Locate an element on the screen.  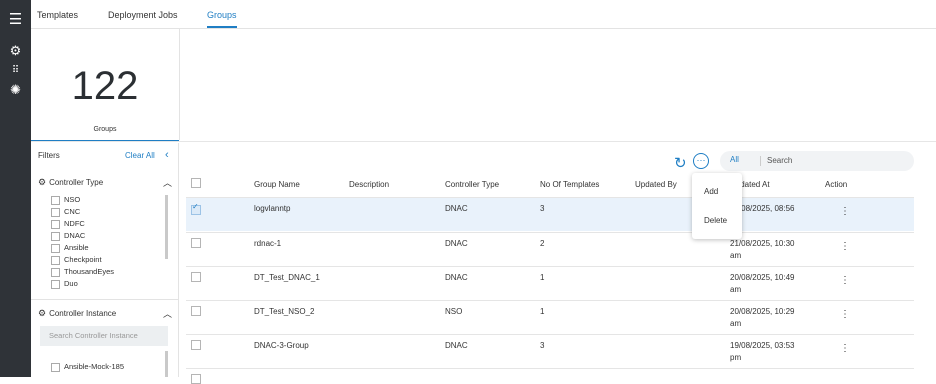
column-header-action: Action is located at coordinates (836, 184).